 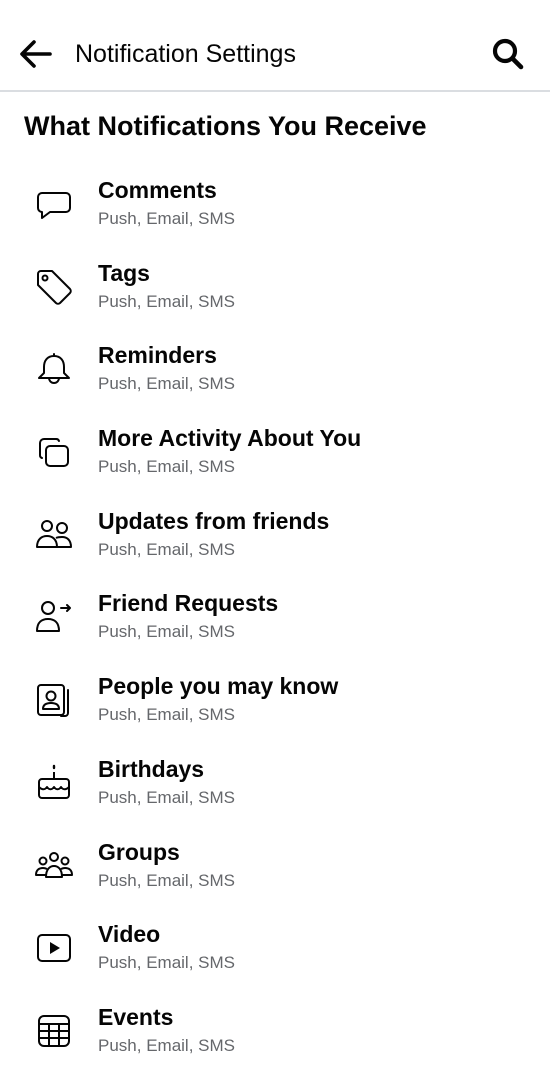 I want to click on list-item-label: Video, so click(x=129, y=934).